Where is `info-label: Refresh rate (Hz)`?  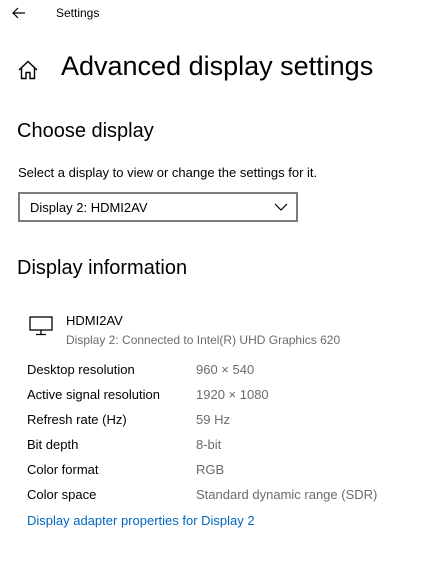
info-label: Refresh rate (Hz) is located at coordinates (77, 419).